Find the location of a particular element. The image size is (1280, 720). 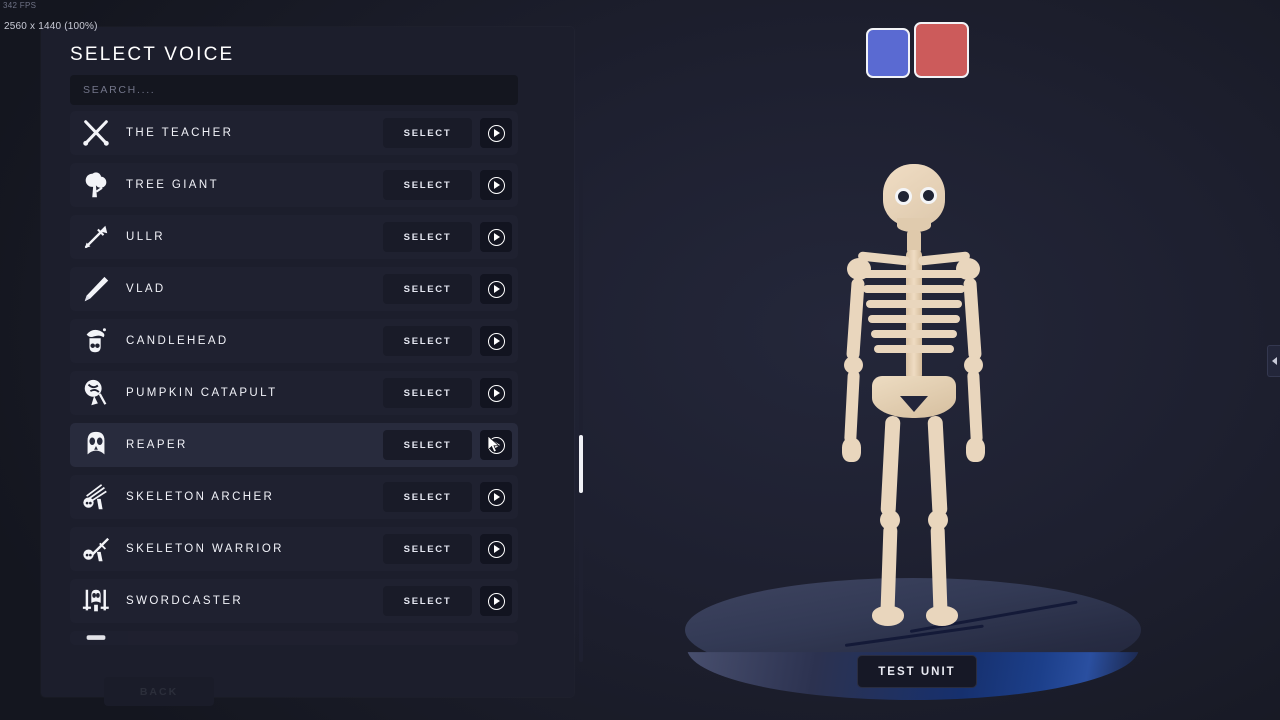

swatch-red is located at coordinates (941, 50).